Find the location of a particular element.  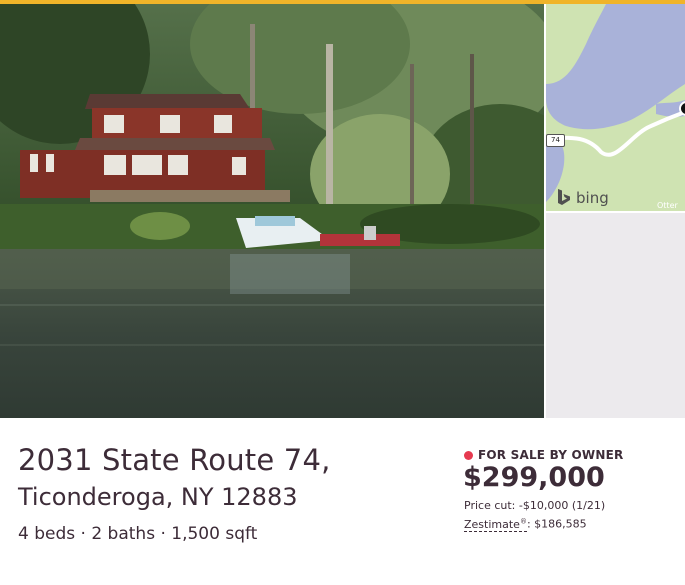

zestimate-registered-mark: ® is located at coordinates (523, 521).